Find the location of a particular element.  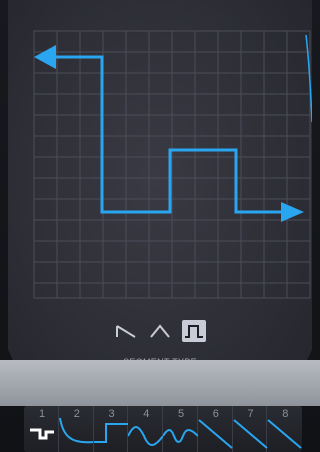

end-handle is located at coordinates (292, 212).